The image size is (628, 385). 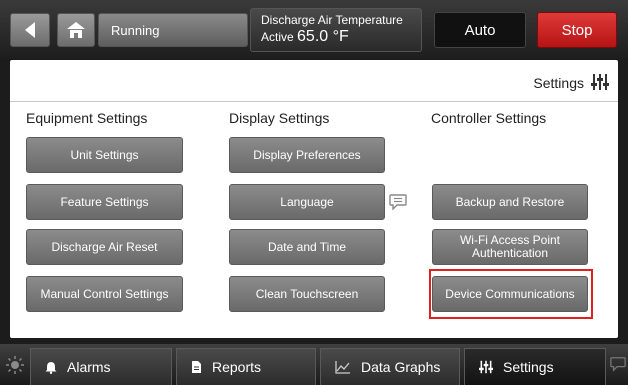 I want to click on controller-settings-heading: Controller Settings, so click(x=489, y=118).